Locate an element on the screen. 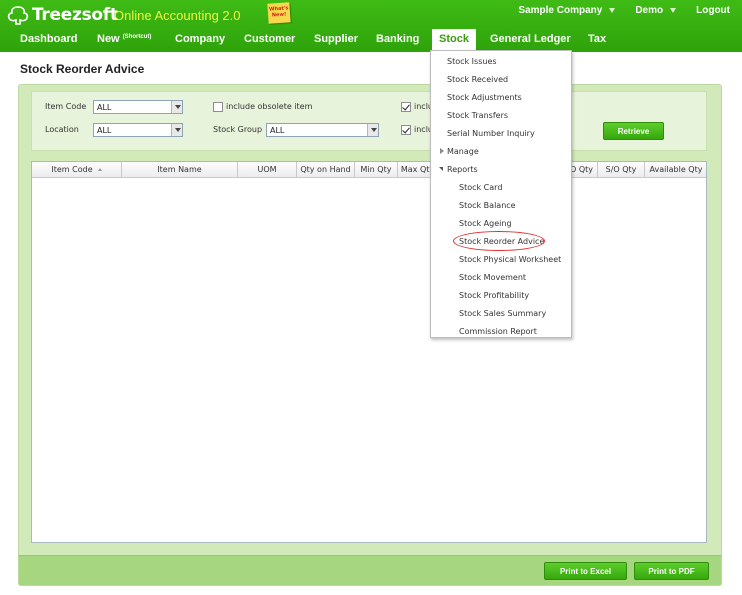 The image size is (742, 595). print-to-excel-button: Print to Excel is located at coordinates (585, 571).